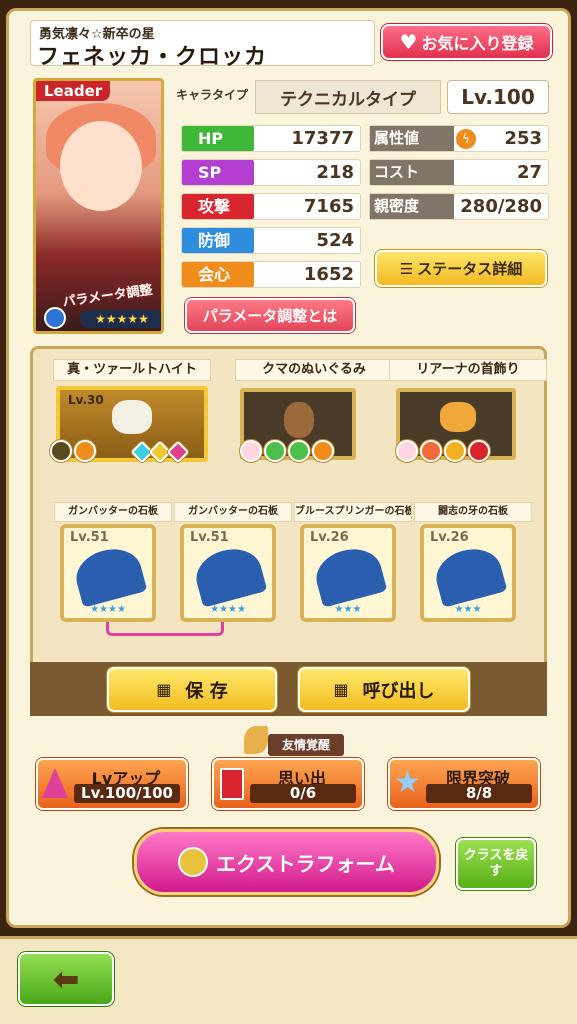 The width and height of the screenshot is (577, 1024). Describe the element at coordinates (271, 240) in the screenshot. I see `stat-defense: 防御 524` at that location.